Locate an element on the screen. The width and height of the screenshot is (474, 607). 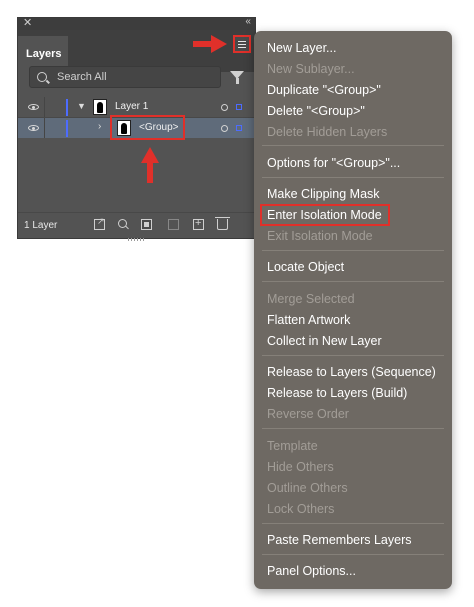
resize-grip is located at coordinates (137, 239).